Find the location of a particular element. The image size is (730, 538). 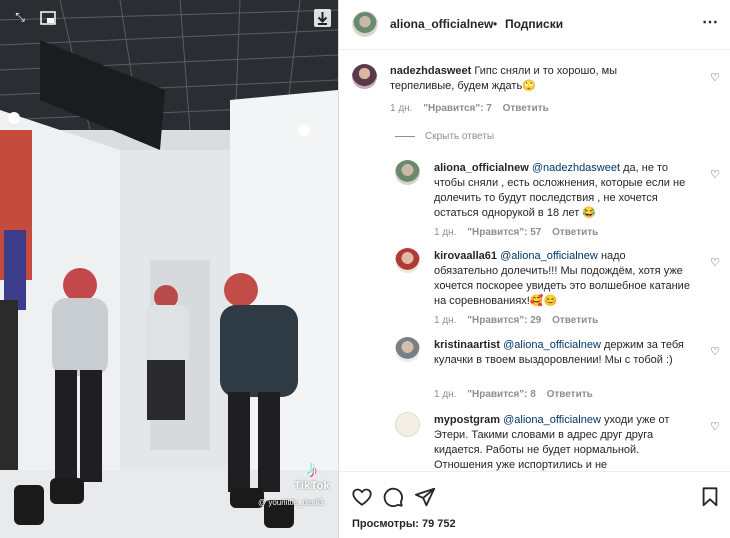

bookmark-icon is located at coordinates (710, 497).